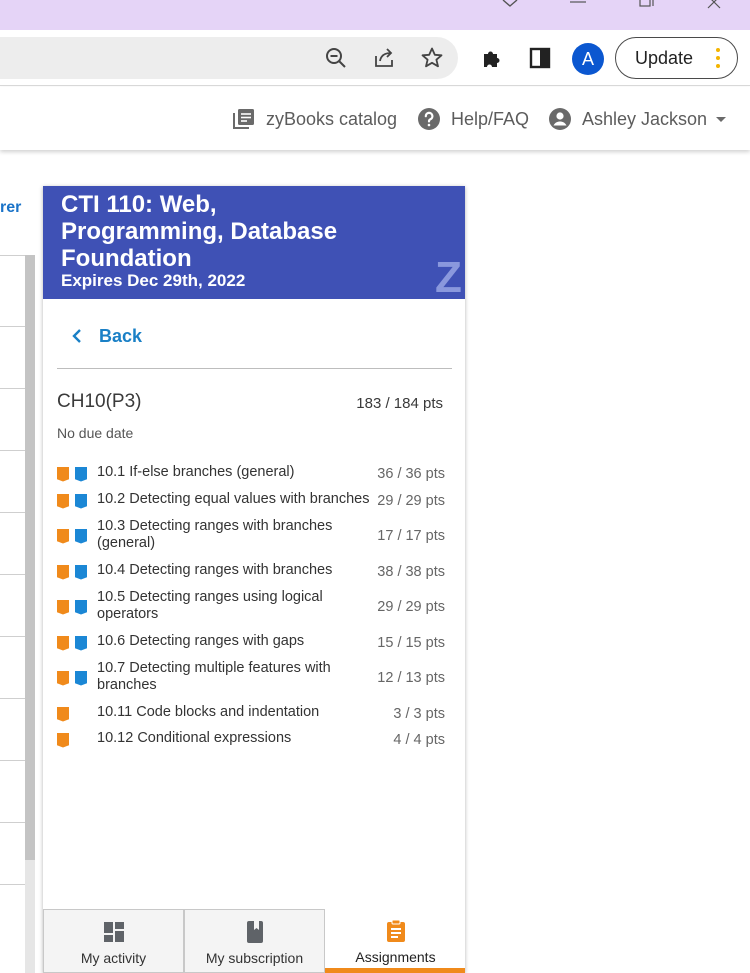 This screenshot has width=750, height=973. What do you see at coordinates (99, 402) in the screenshot?
I see `chapter-title: CH10(P3)` at bounding box center [99, 402].